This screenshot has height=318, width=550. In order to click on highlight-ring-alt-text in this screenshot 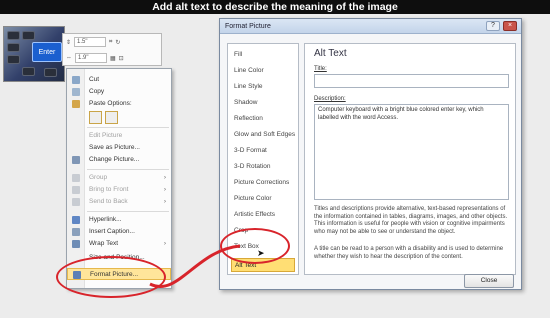, I will do `click(255, 246)`.